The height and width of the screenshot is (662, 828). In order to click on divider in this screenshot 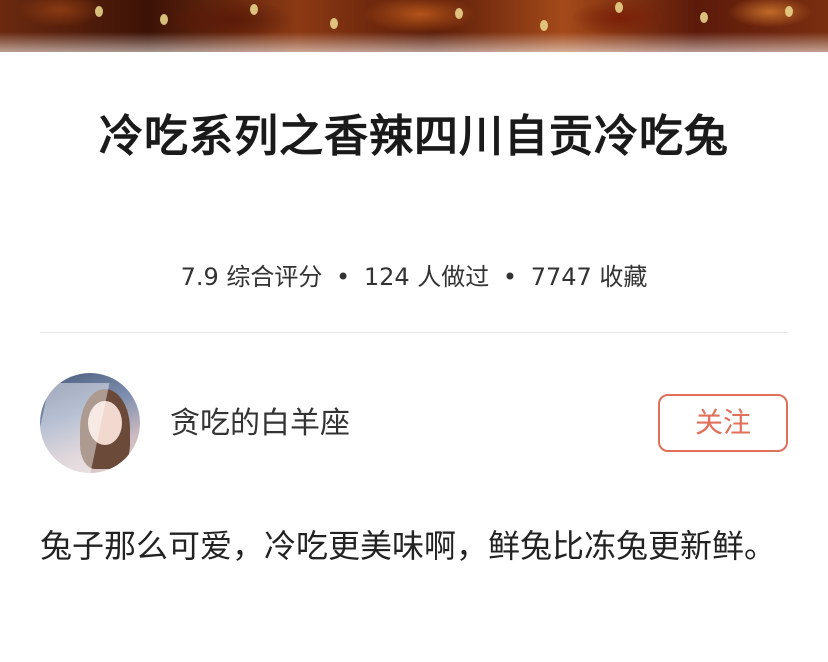, I will do `click(414, 332)`.